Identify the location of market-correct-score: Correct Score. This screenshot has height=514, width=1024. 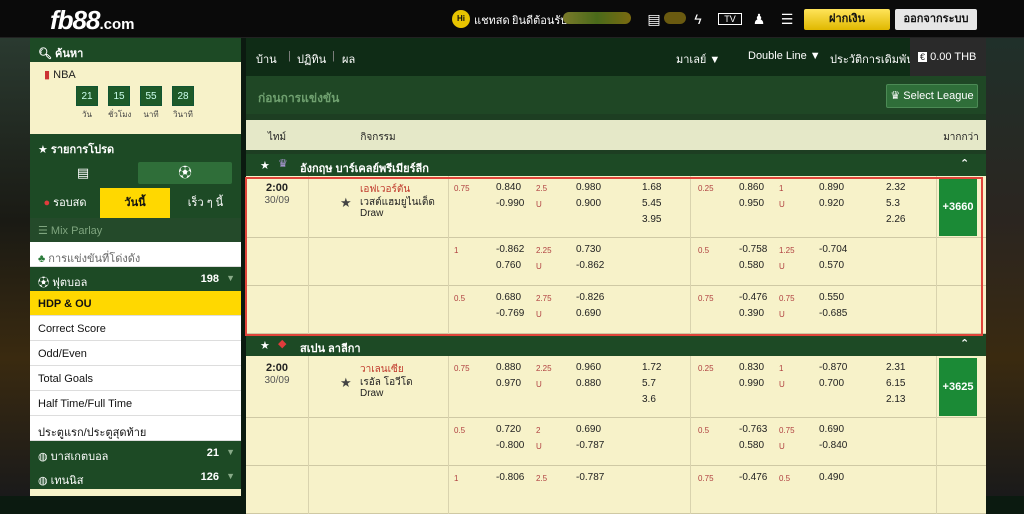
(135, 328).